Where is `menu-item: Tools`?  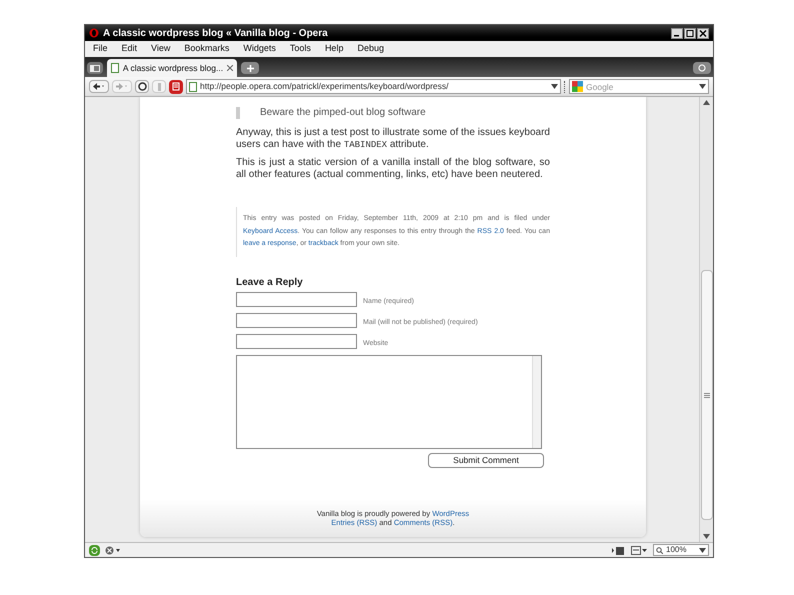 menu-item: Tools is located at coordinates (300, 49).